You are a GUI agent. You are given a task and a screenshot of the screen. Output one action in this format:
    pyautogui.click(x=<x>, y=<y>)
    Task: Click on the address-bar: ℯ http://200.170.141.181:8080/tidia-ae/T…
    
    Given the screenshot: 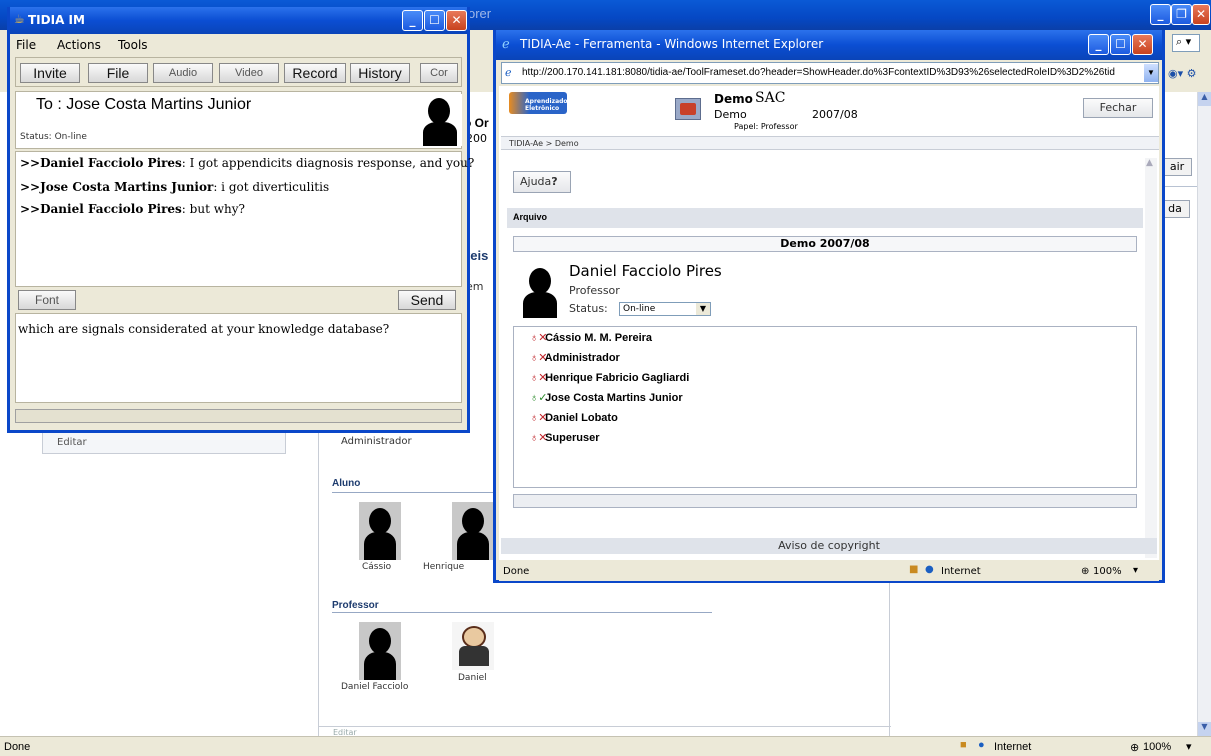 What is the action you would take?
    pyautogui.click(x=830, y=73)
    